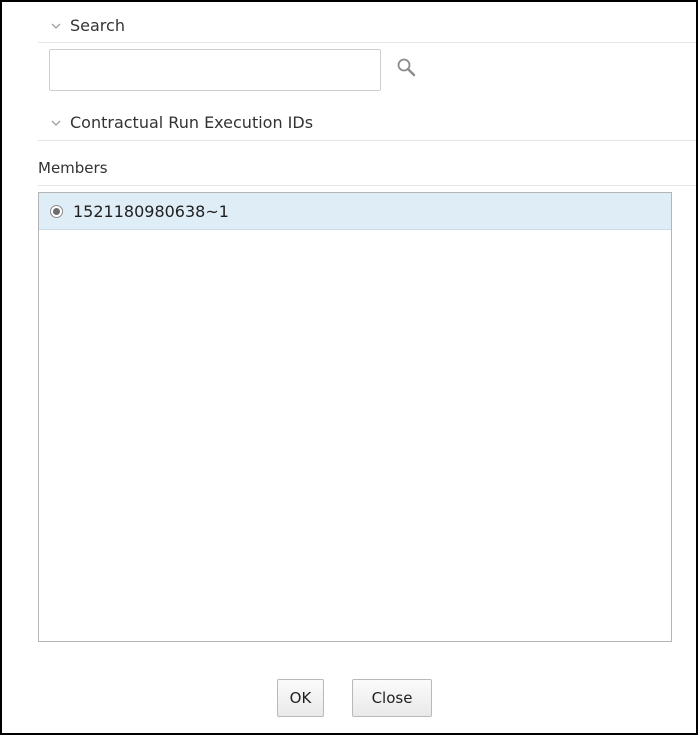 Image resolution: width=700 pixels, height=735 pixels. I want to click on ok-button: OK, so click(300, 698).